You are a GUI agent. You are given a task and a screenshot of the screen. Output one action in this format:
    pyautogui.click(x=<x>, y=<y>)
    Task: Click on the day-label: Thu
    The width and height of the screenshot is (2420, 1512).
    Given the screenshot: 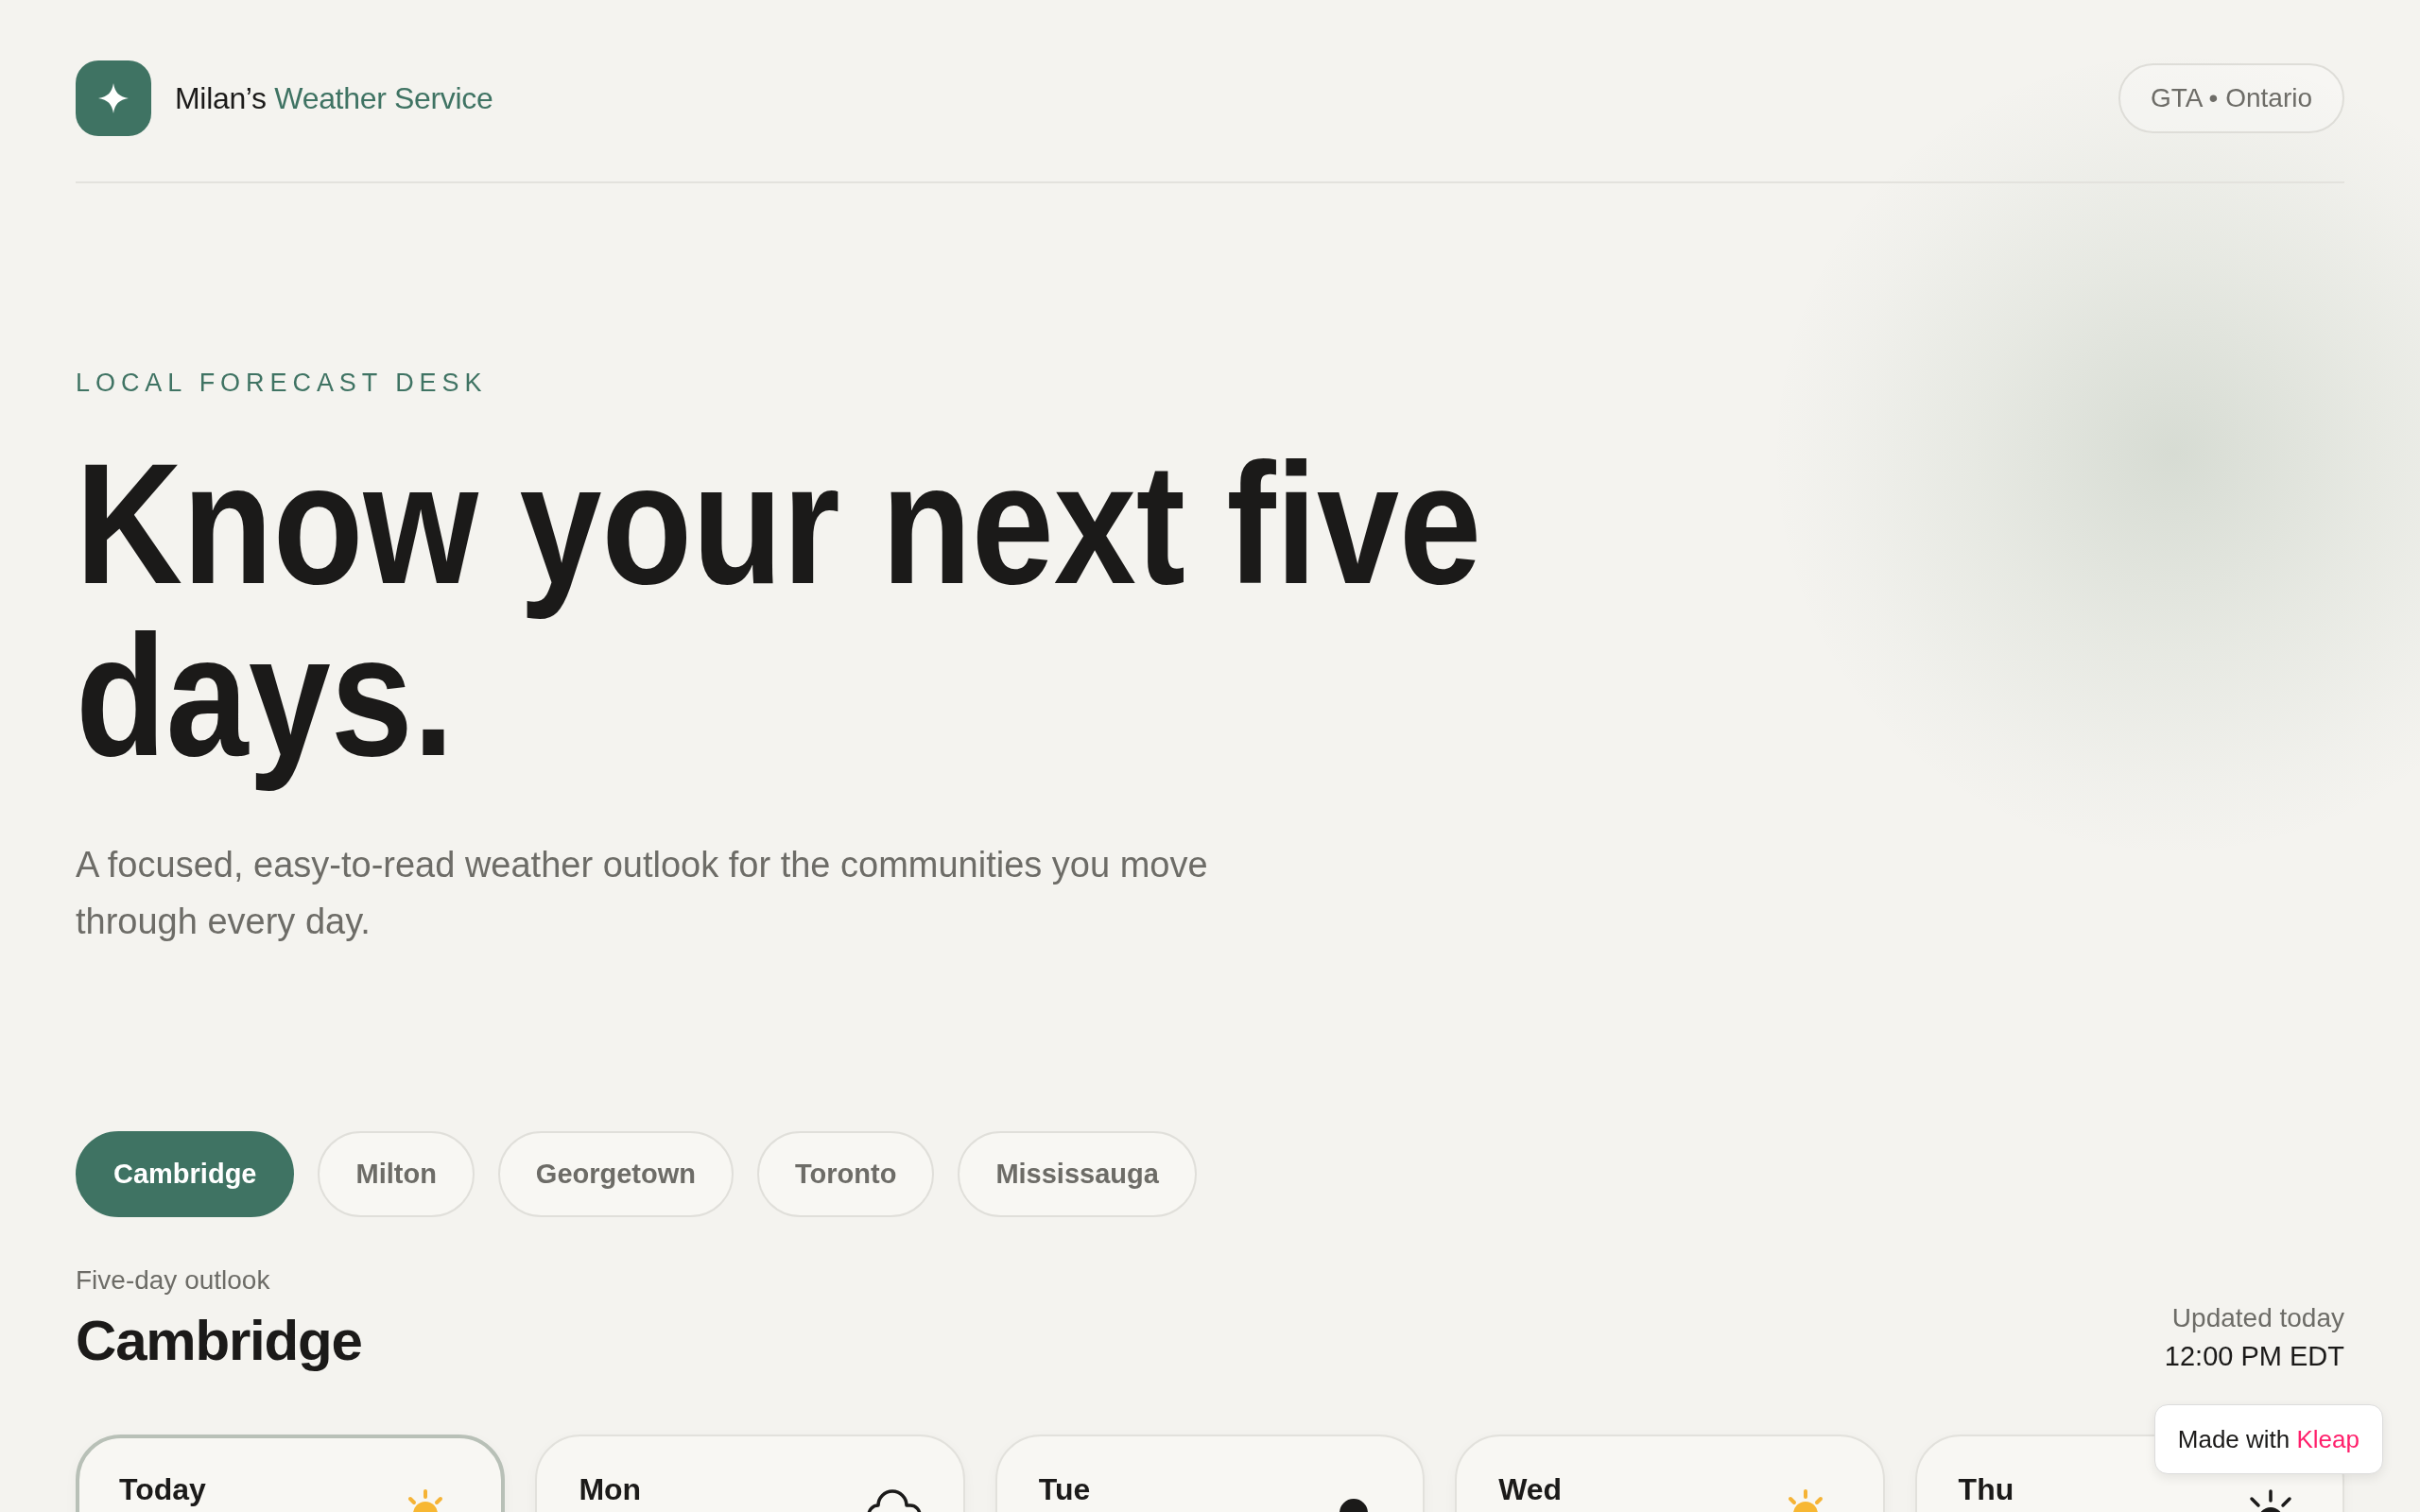 What is the action you would take?
    pyautogui.click(x=1986, y=1489)
    